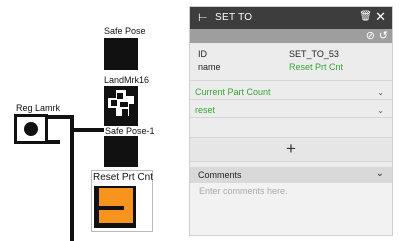 Image resolution: width=400 pixels, height=241 pixels. I want to click on property-key-name: name, so click(209, 67).